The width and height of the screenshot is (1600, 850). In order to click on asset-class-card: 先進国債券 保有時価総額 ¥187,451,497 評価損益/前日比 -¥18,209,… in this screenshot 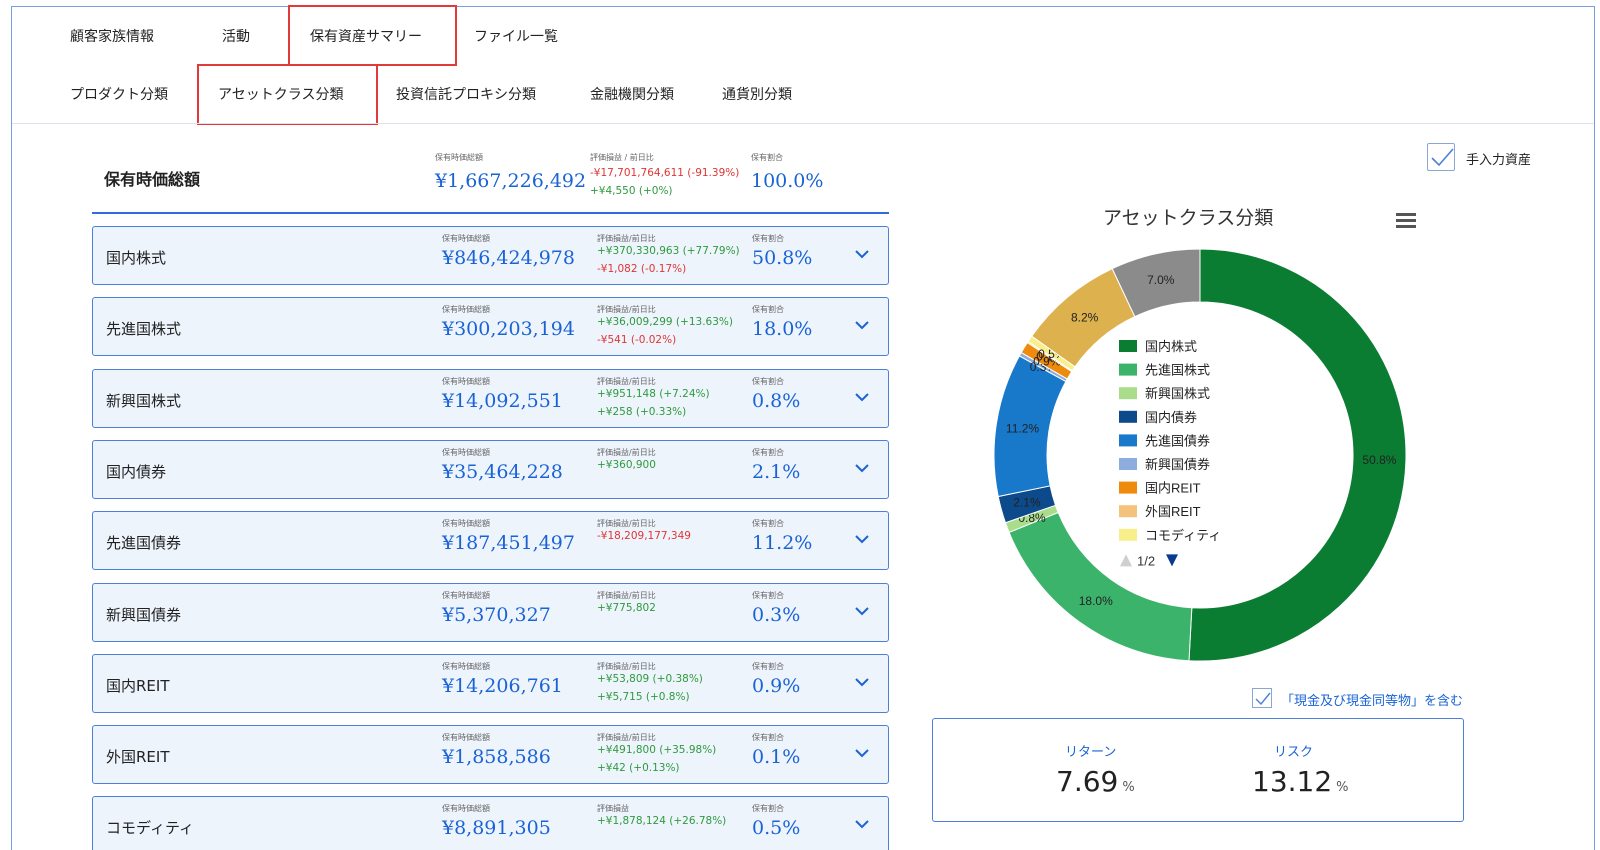, I will do `click(490, 540)`.